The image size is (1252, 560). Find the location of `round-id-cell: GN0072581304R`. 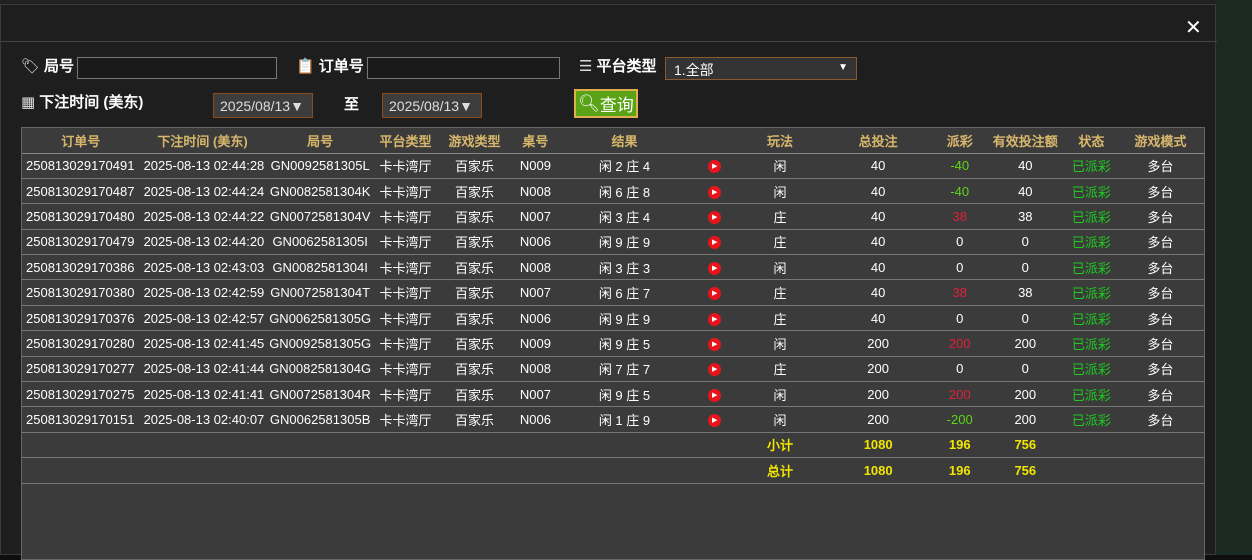

round-id-cell: GN0072581304R is located at coordinates (320, 394).